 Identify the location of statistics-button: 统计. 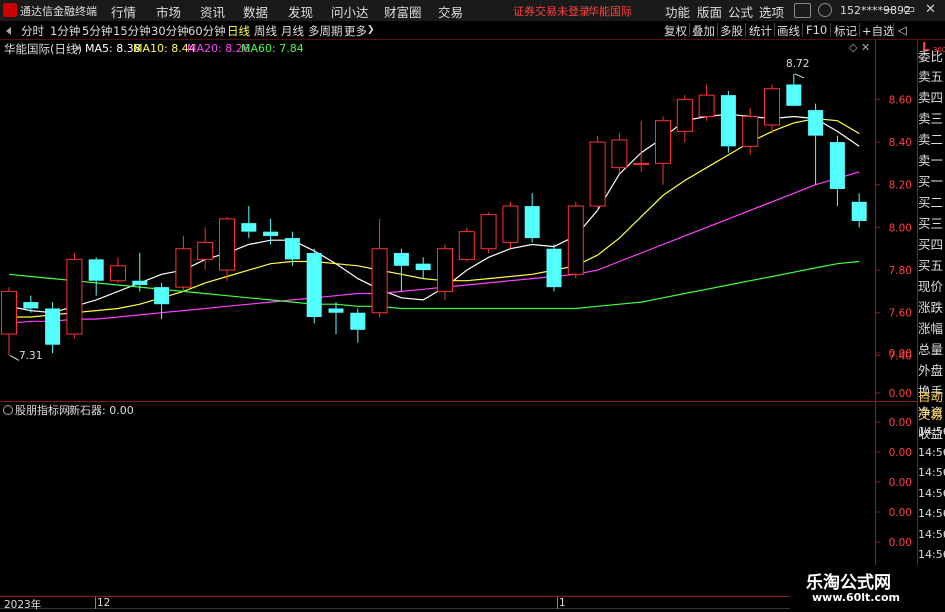
(760, 31).